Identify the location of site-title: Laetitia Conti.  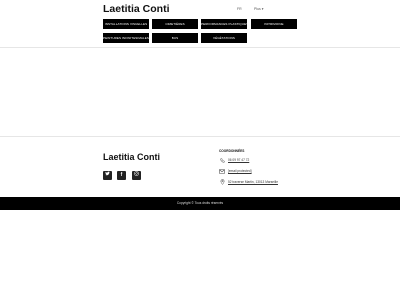
(136, 9).